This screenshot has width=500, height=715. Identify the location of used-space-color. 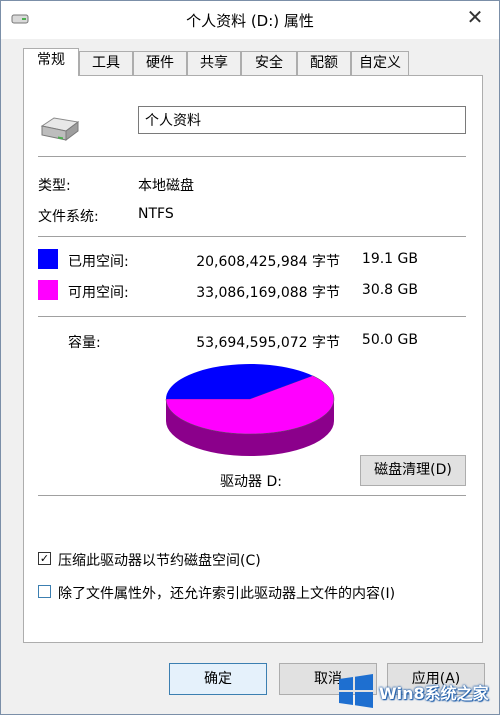
(48, 259).